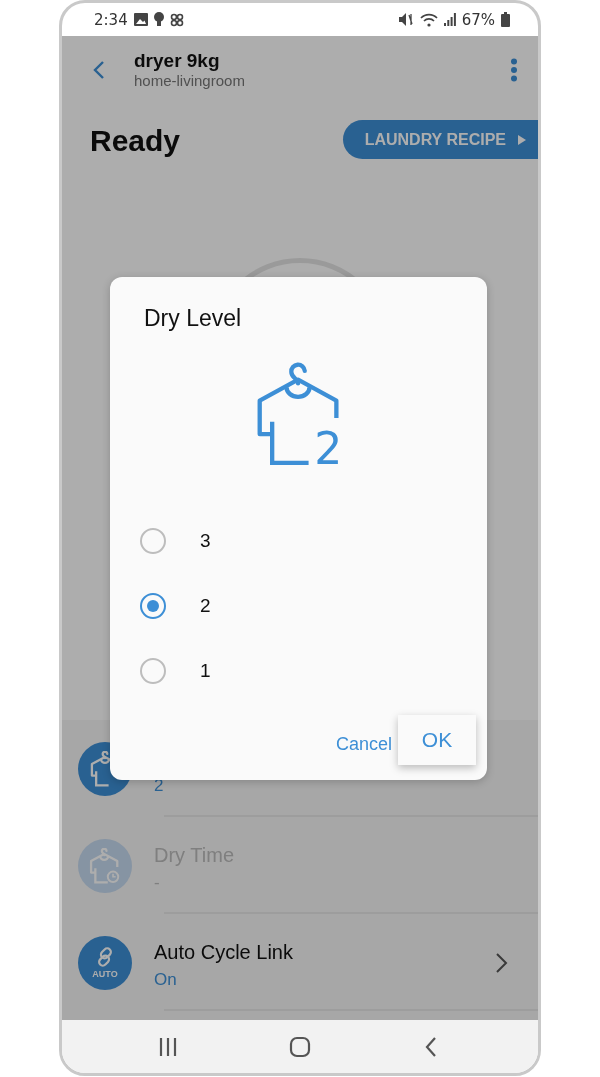  Describe the element at coordinates (502, 962) in the screenshot. I see `chevron-icon` at that location.